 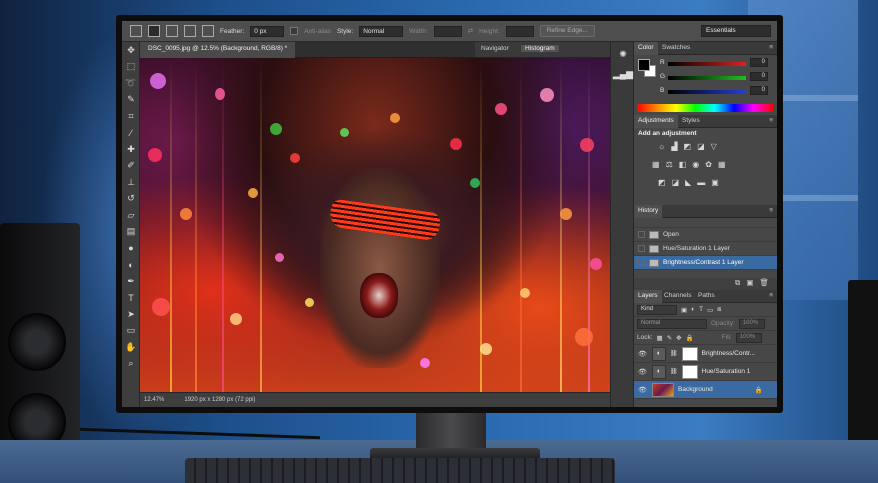 What do you see at coordinates (691, 120) in the screenshot?
I see `tab-styles: Styles` at bounding box center [691, 120].